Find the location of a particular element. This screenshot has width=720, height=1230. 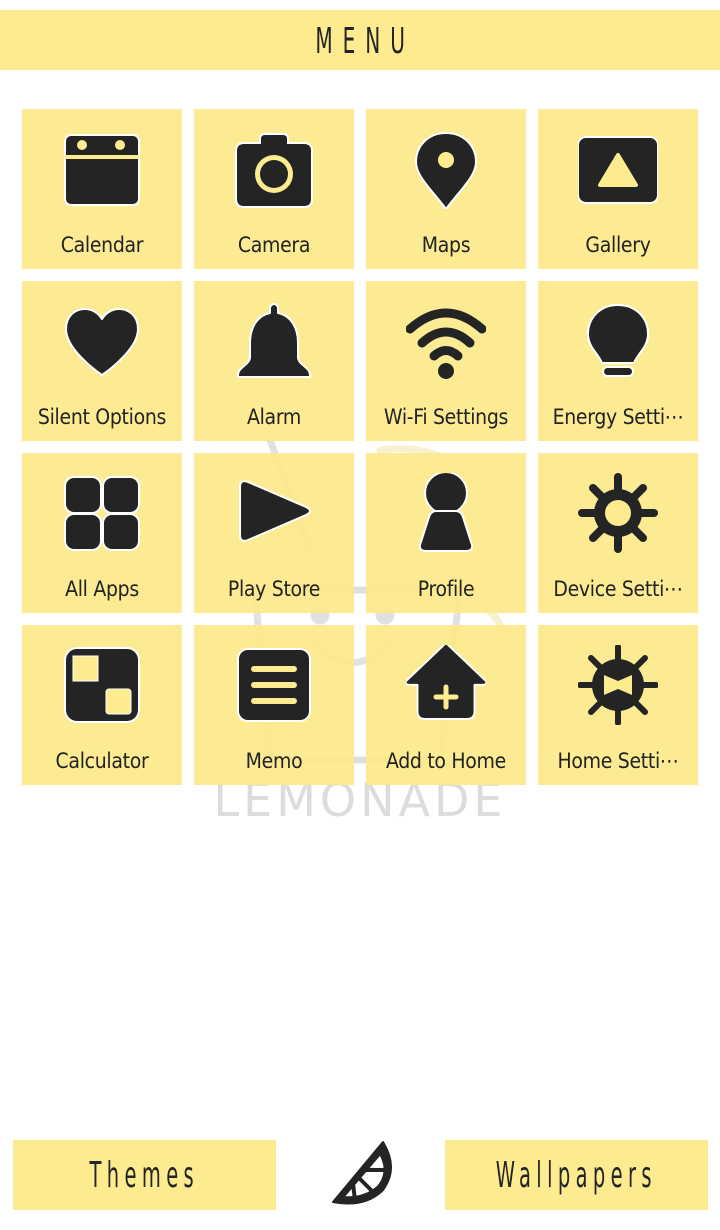

tile-play-store: Play Store is located at coordinates (274, 533).